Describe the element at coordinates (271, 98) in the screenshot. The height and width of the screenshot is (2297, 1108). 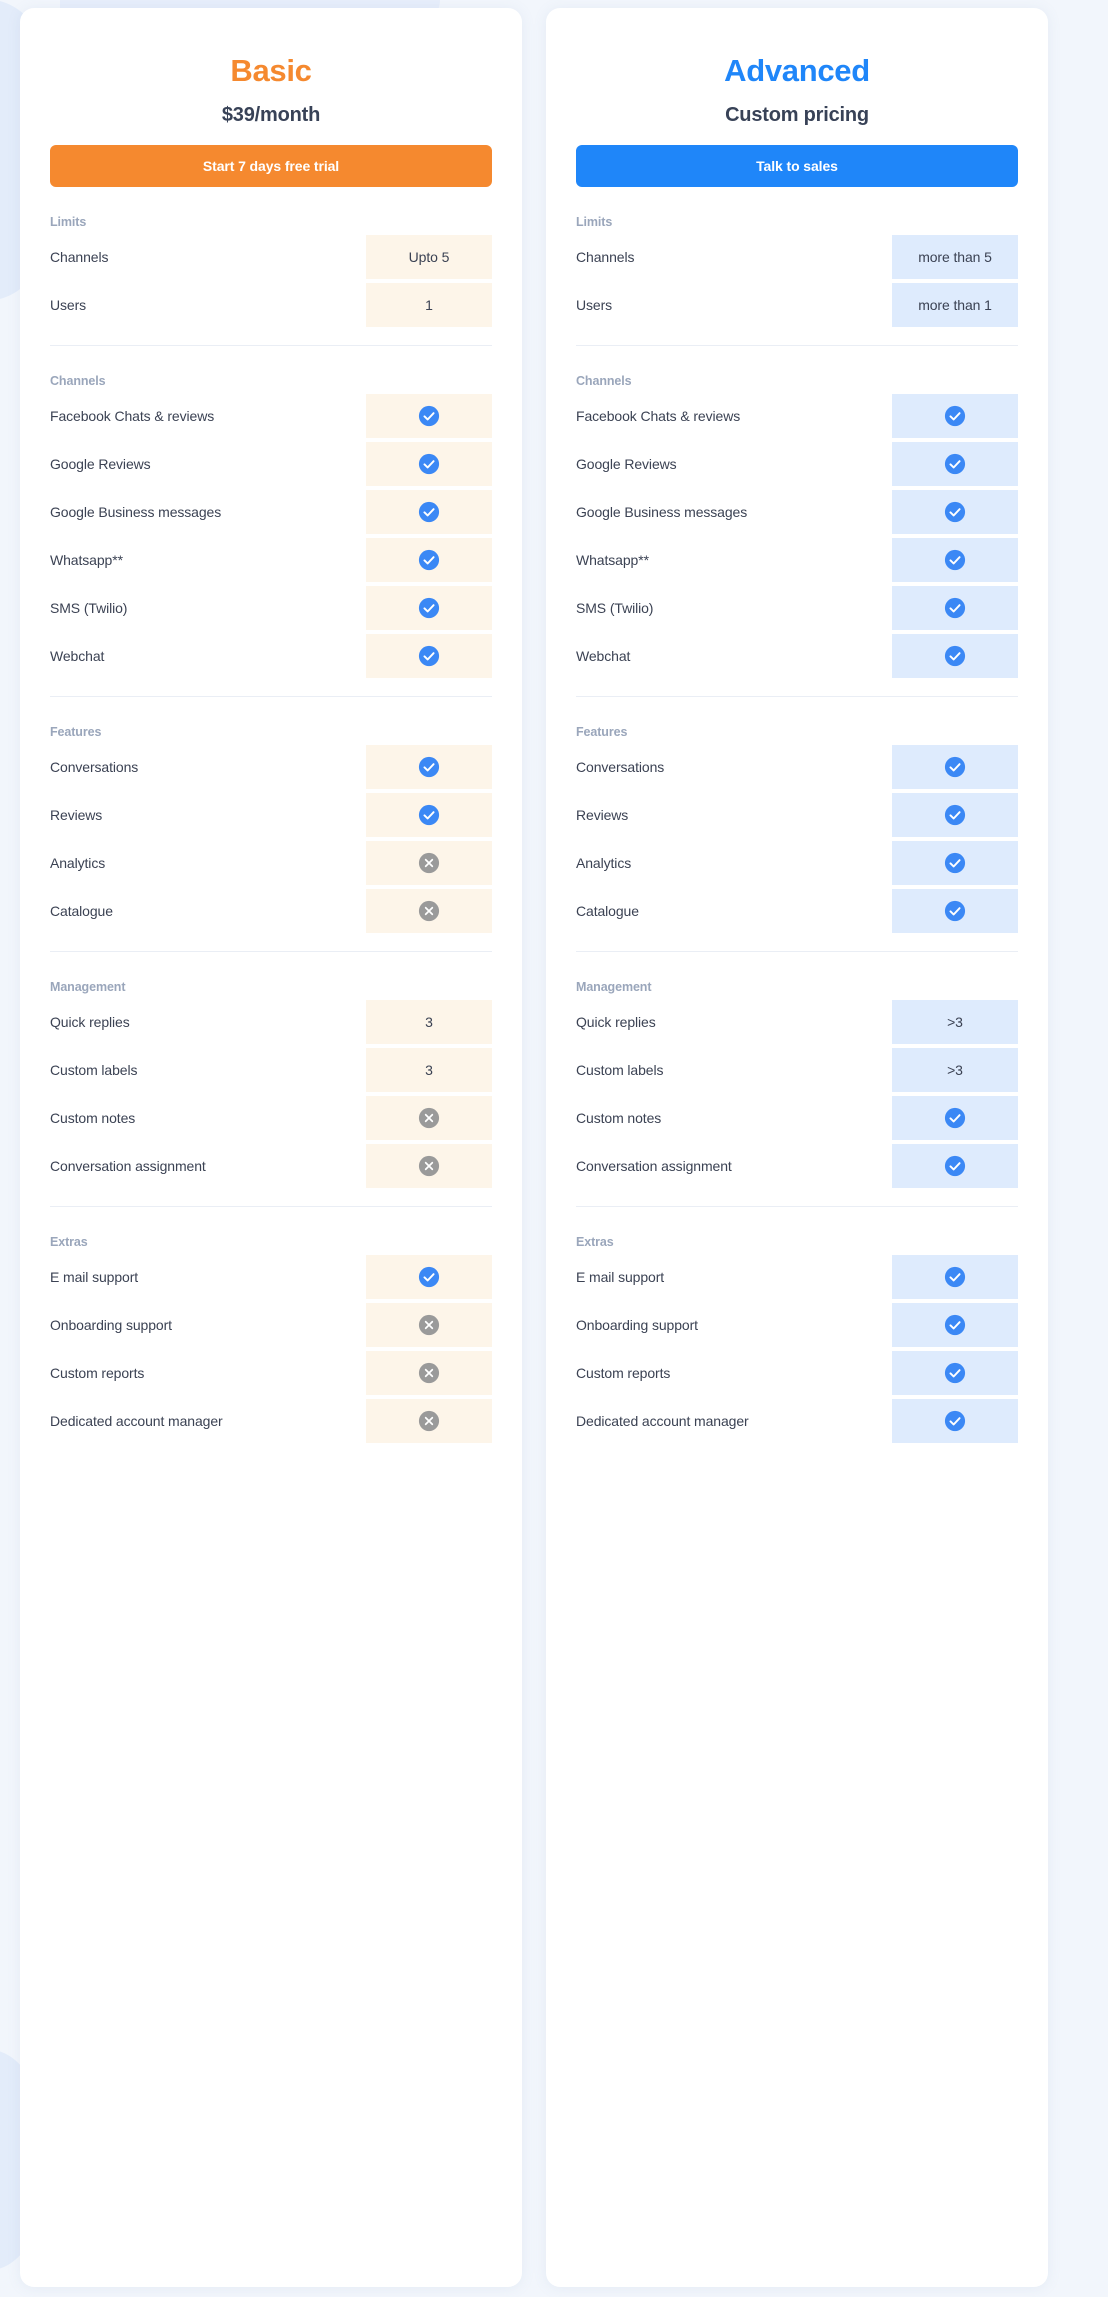
I see `plan-header: Basic $39/month Start 7 days free trial` at that location.